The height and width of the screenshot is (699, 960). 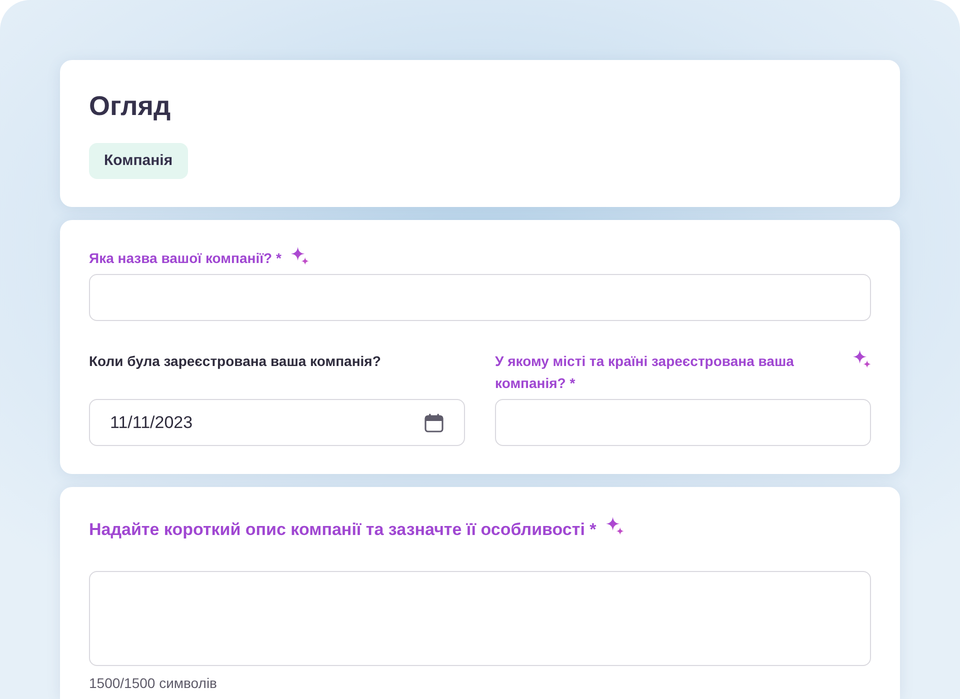 What do you see at coordinates (185, 258) in the screenshot?
I see `field-label: Яка назва вашої компанії? *` at bounding box center [185, 258].